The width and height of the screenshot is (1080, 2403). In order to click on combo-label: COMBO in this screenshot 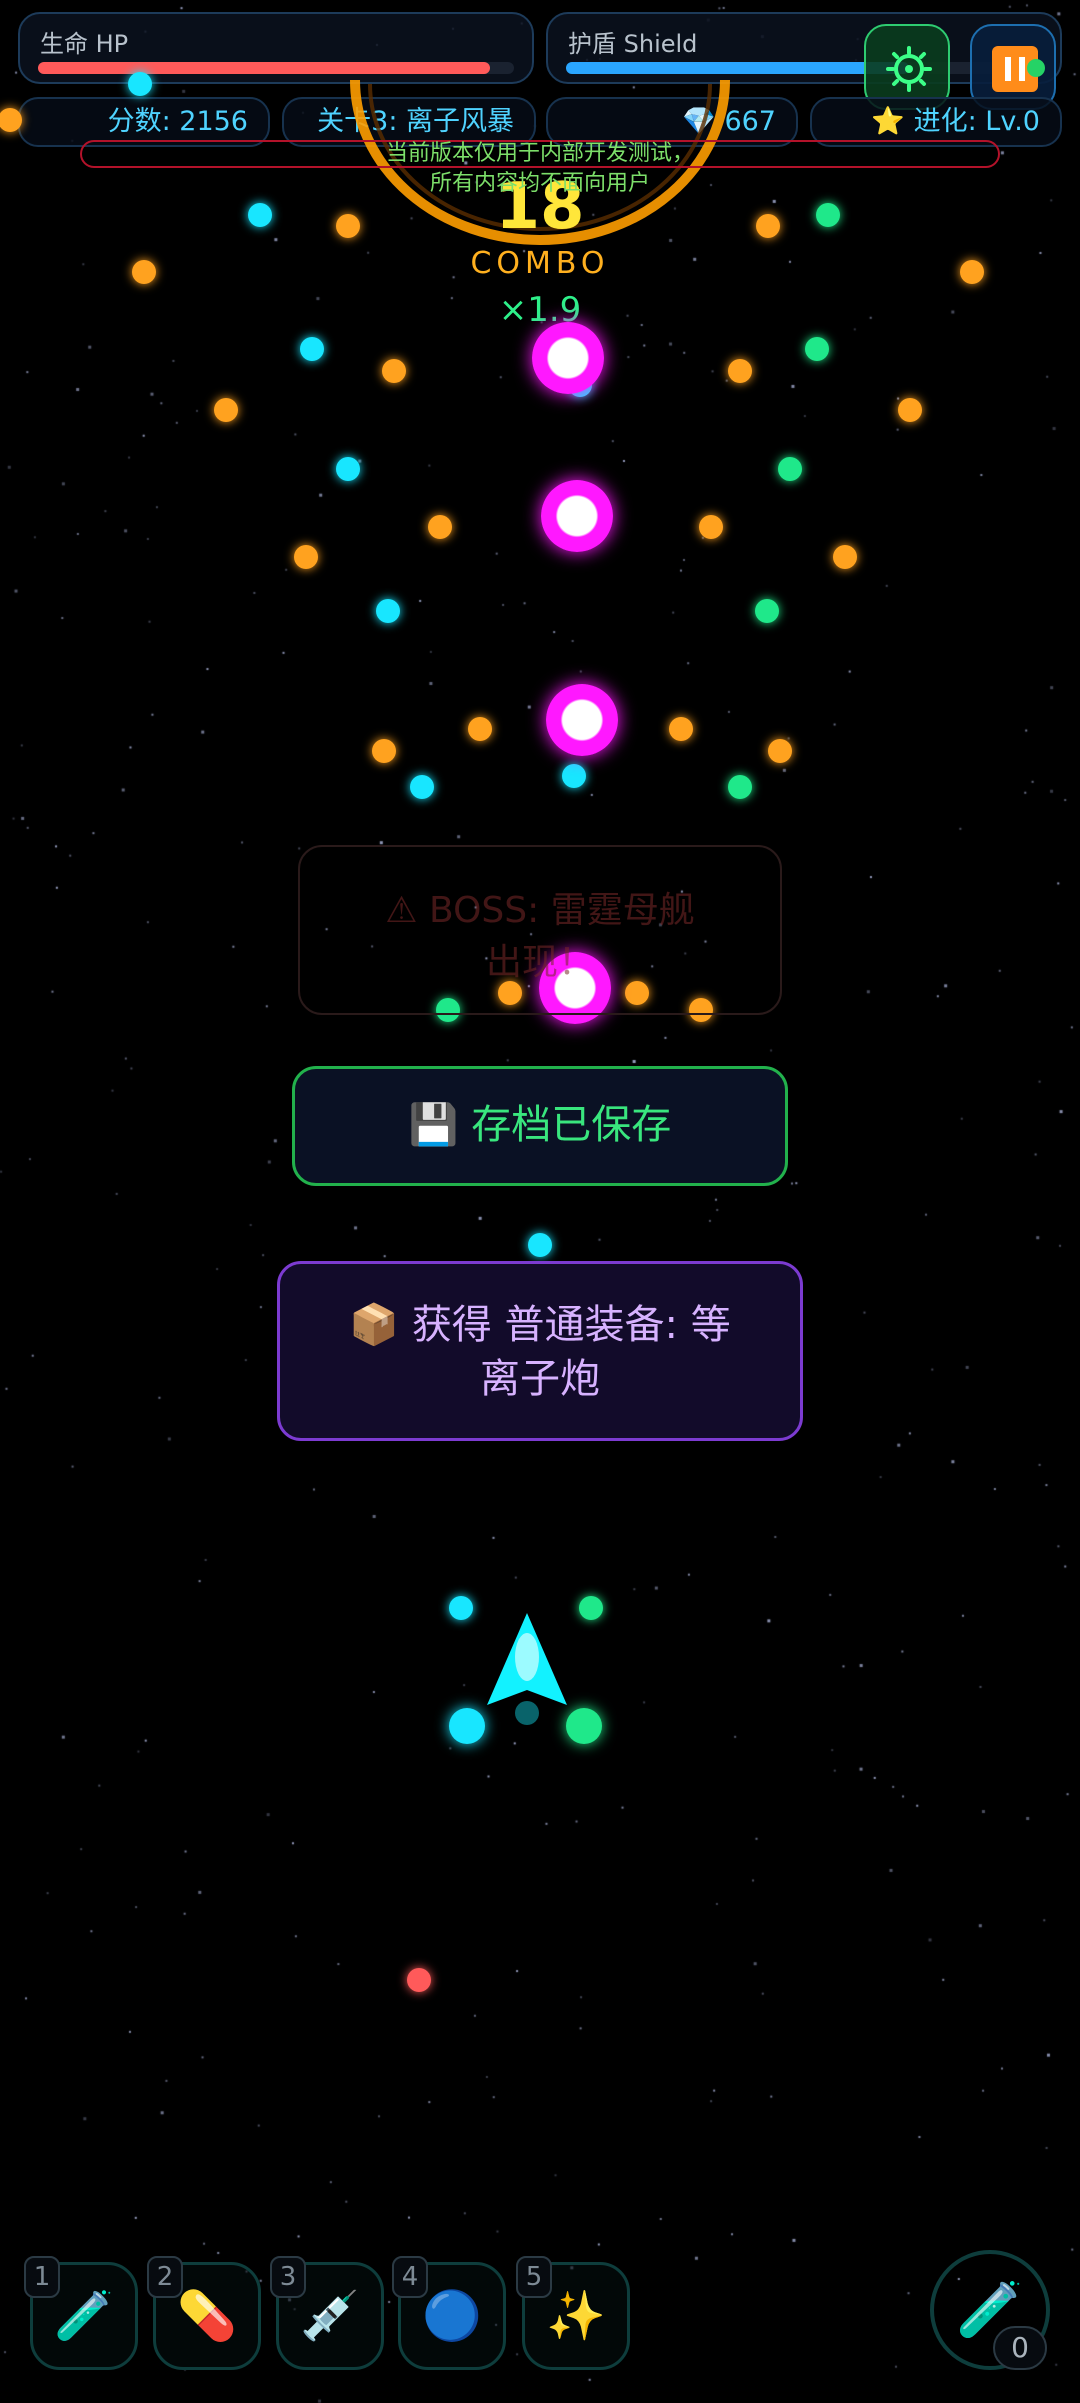, I will do `click(540, 263)`.